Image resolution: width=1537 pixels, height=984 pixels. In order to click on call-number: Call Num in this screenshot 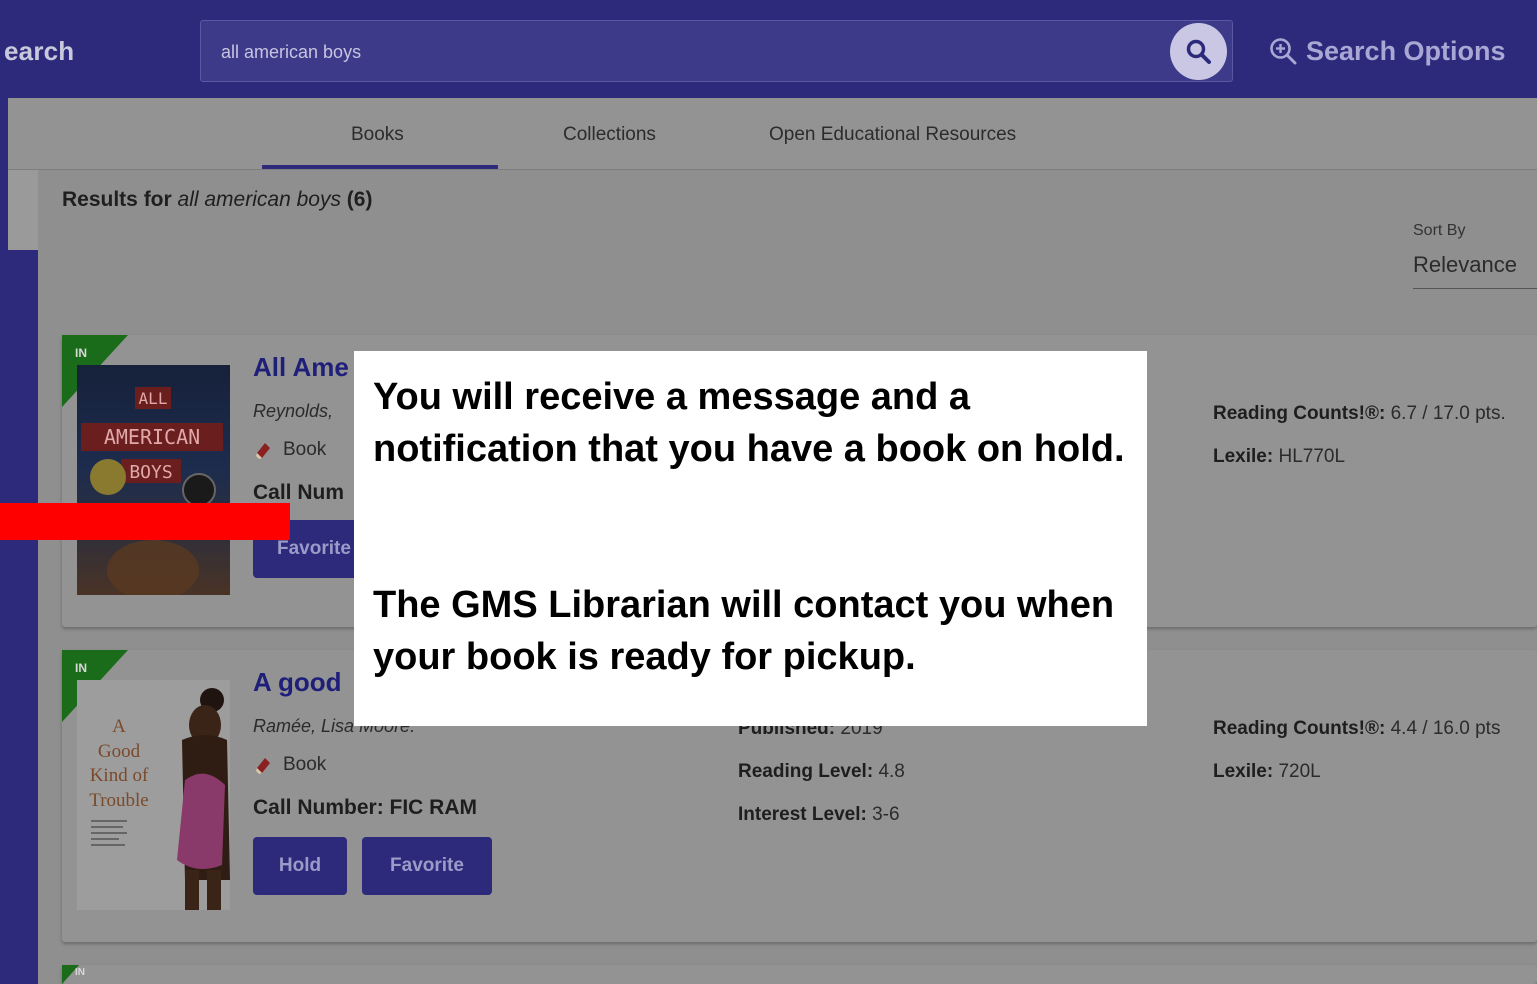, I will do `click(299, 492)`.